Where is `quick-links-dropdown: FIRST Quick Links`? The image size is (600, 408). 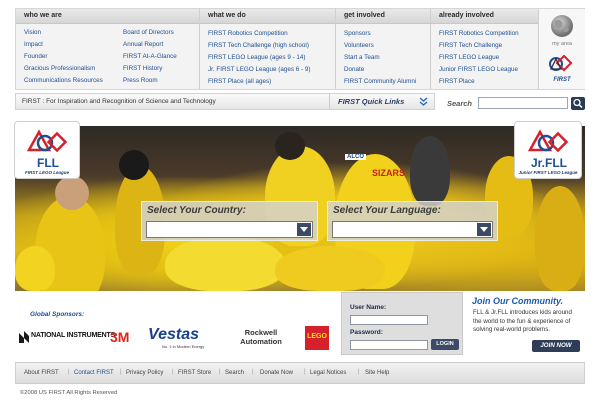
quick-links-dropdown: FIRST Quick Links is located at coordinates (382, 101).